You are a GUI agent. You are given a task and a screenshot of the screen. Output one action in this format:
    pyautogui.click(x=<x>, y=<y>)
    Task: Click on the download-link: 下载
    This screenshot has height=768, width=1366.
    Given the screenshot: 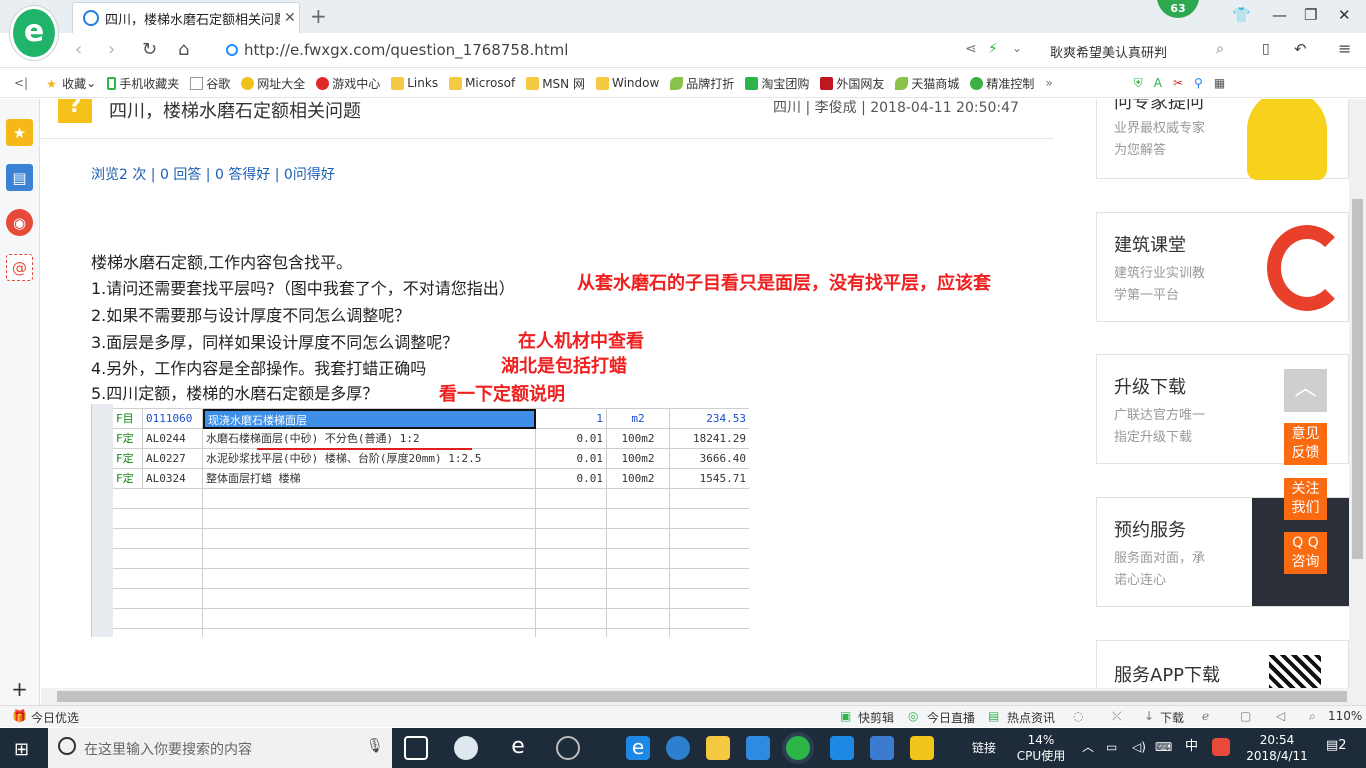 What is the action you would take?
    pyautogui.click(x=1172, y=717)
    